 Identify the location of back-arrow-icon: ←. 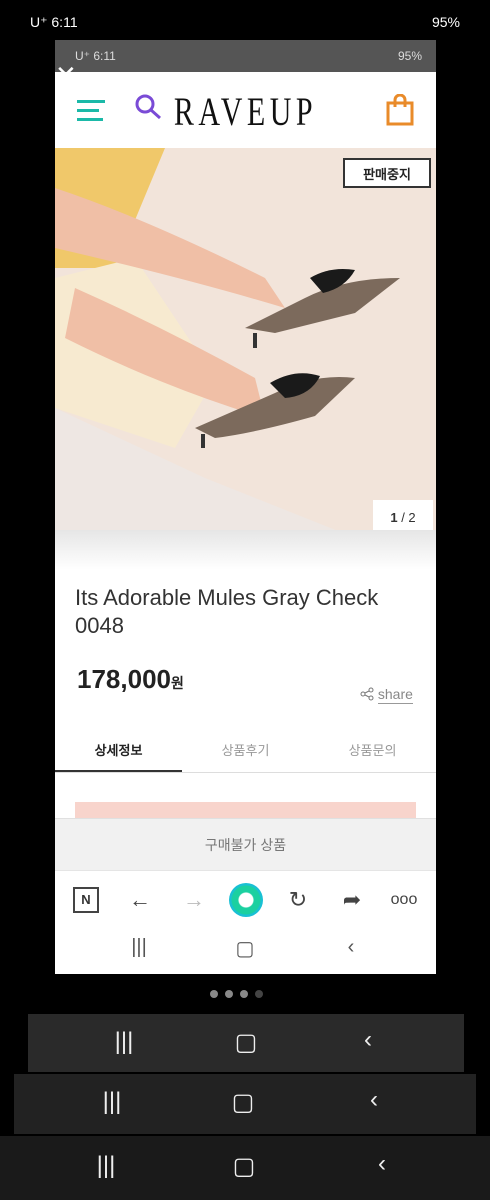
(140, 900).